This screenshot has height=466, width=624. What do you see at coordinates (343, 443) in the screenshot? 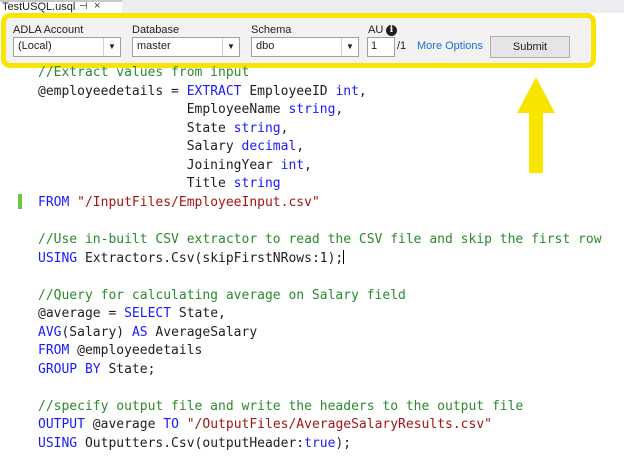
I see `code-text: );` at bounding box center [343, 443].